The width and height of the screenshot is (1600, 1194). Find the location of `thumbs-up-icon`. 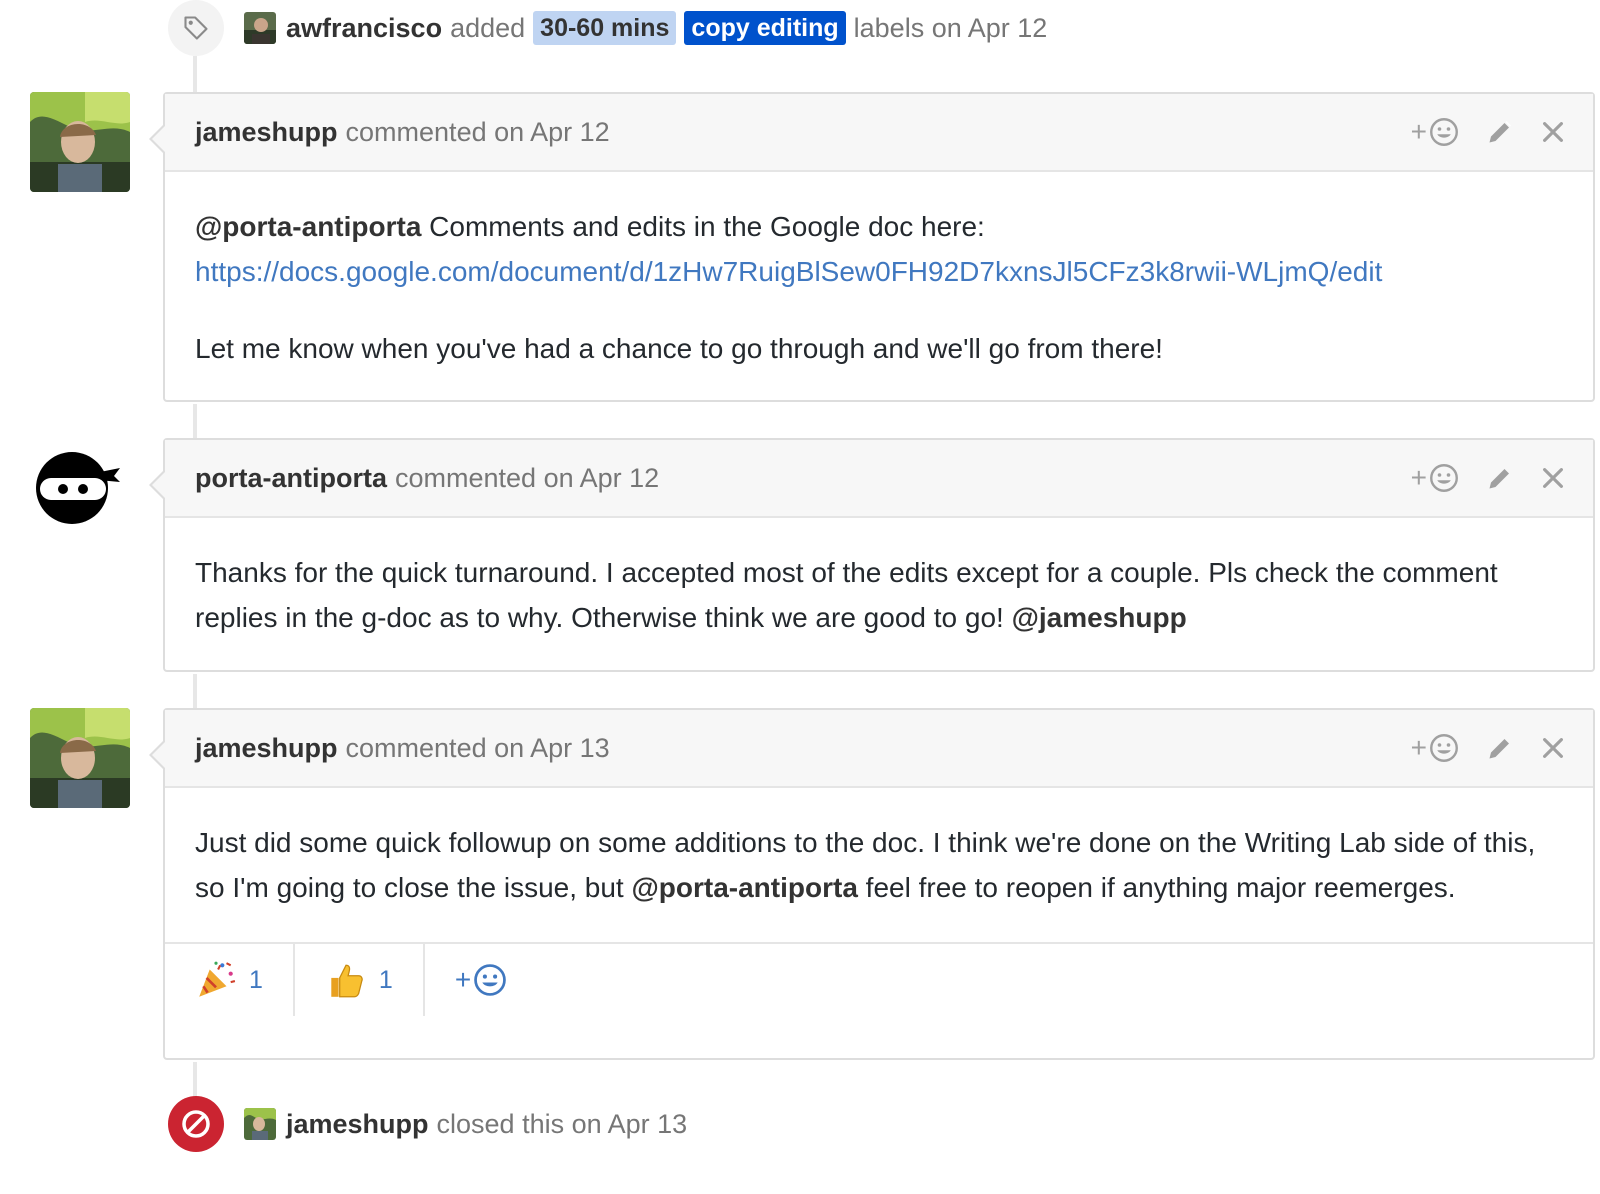

thumbs-up-icon is located at coordinates (347, 981).